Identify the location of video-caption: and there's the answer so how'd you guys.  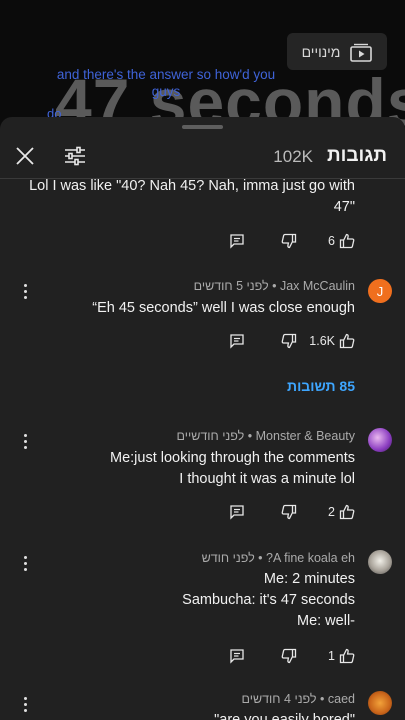
(166, 83).